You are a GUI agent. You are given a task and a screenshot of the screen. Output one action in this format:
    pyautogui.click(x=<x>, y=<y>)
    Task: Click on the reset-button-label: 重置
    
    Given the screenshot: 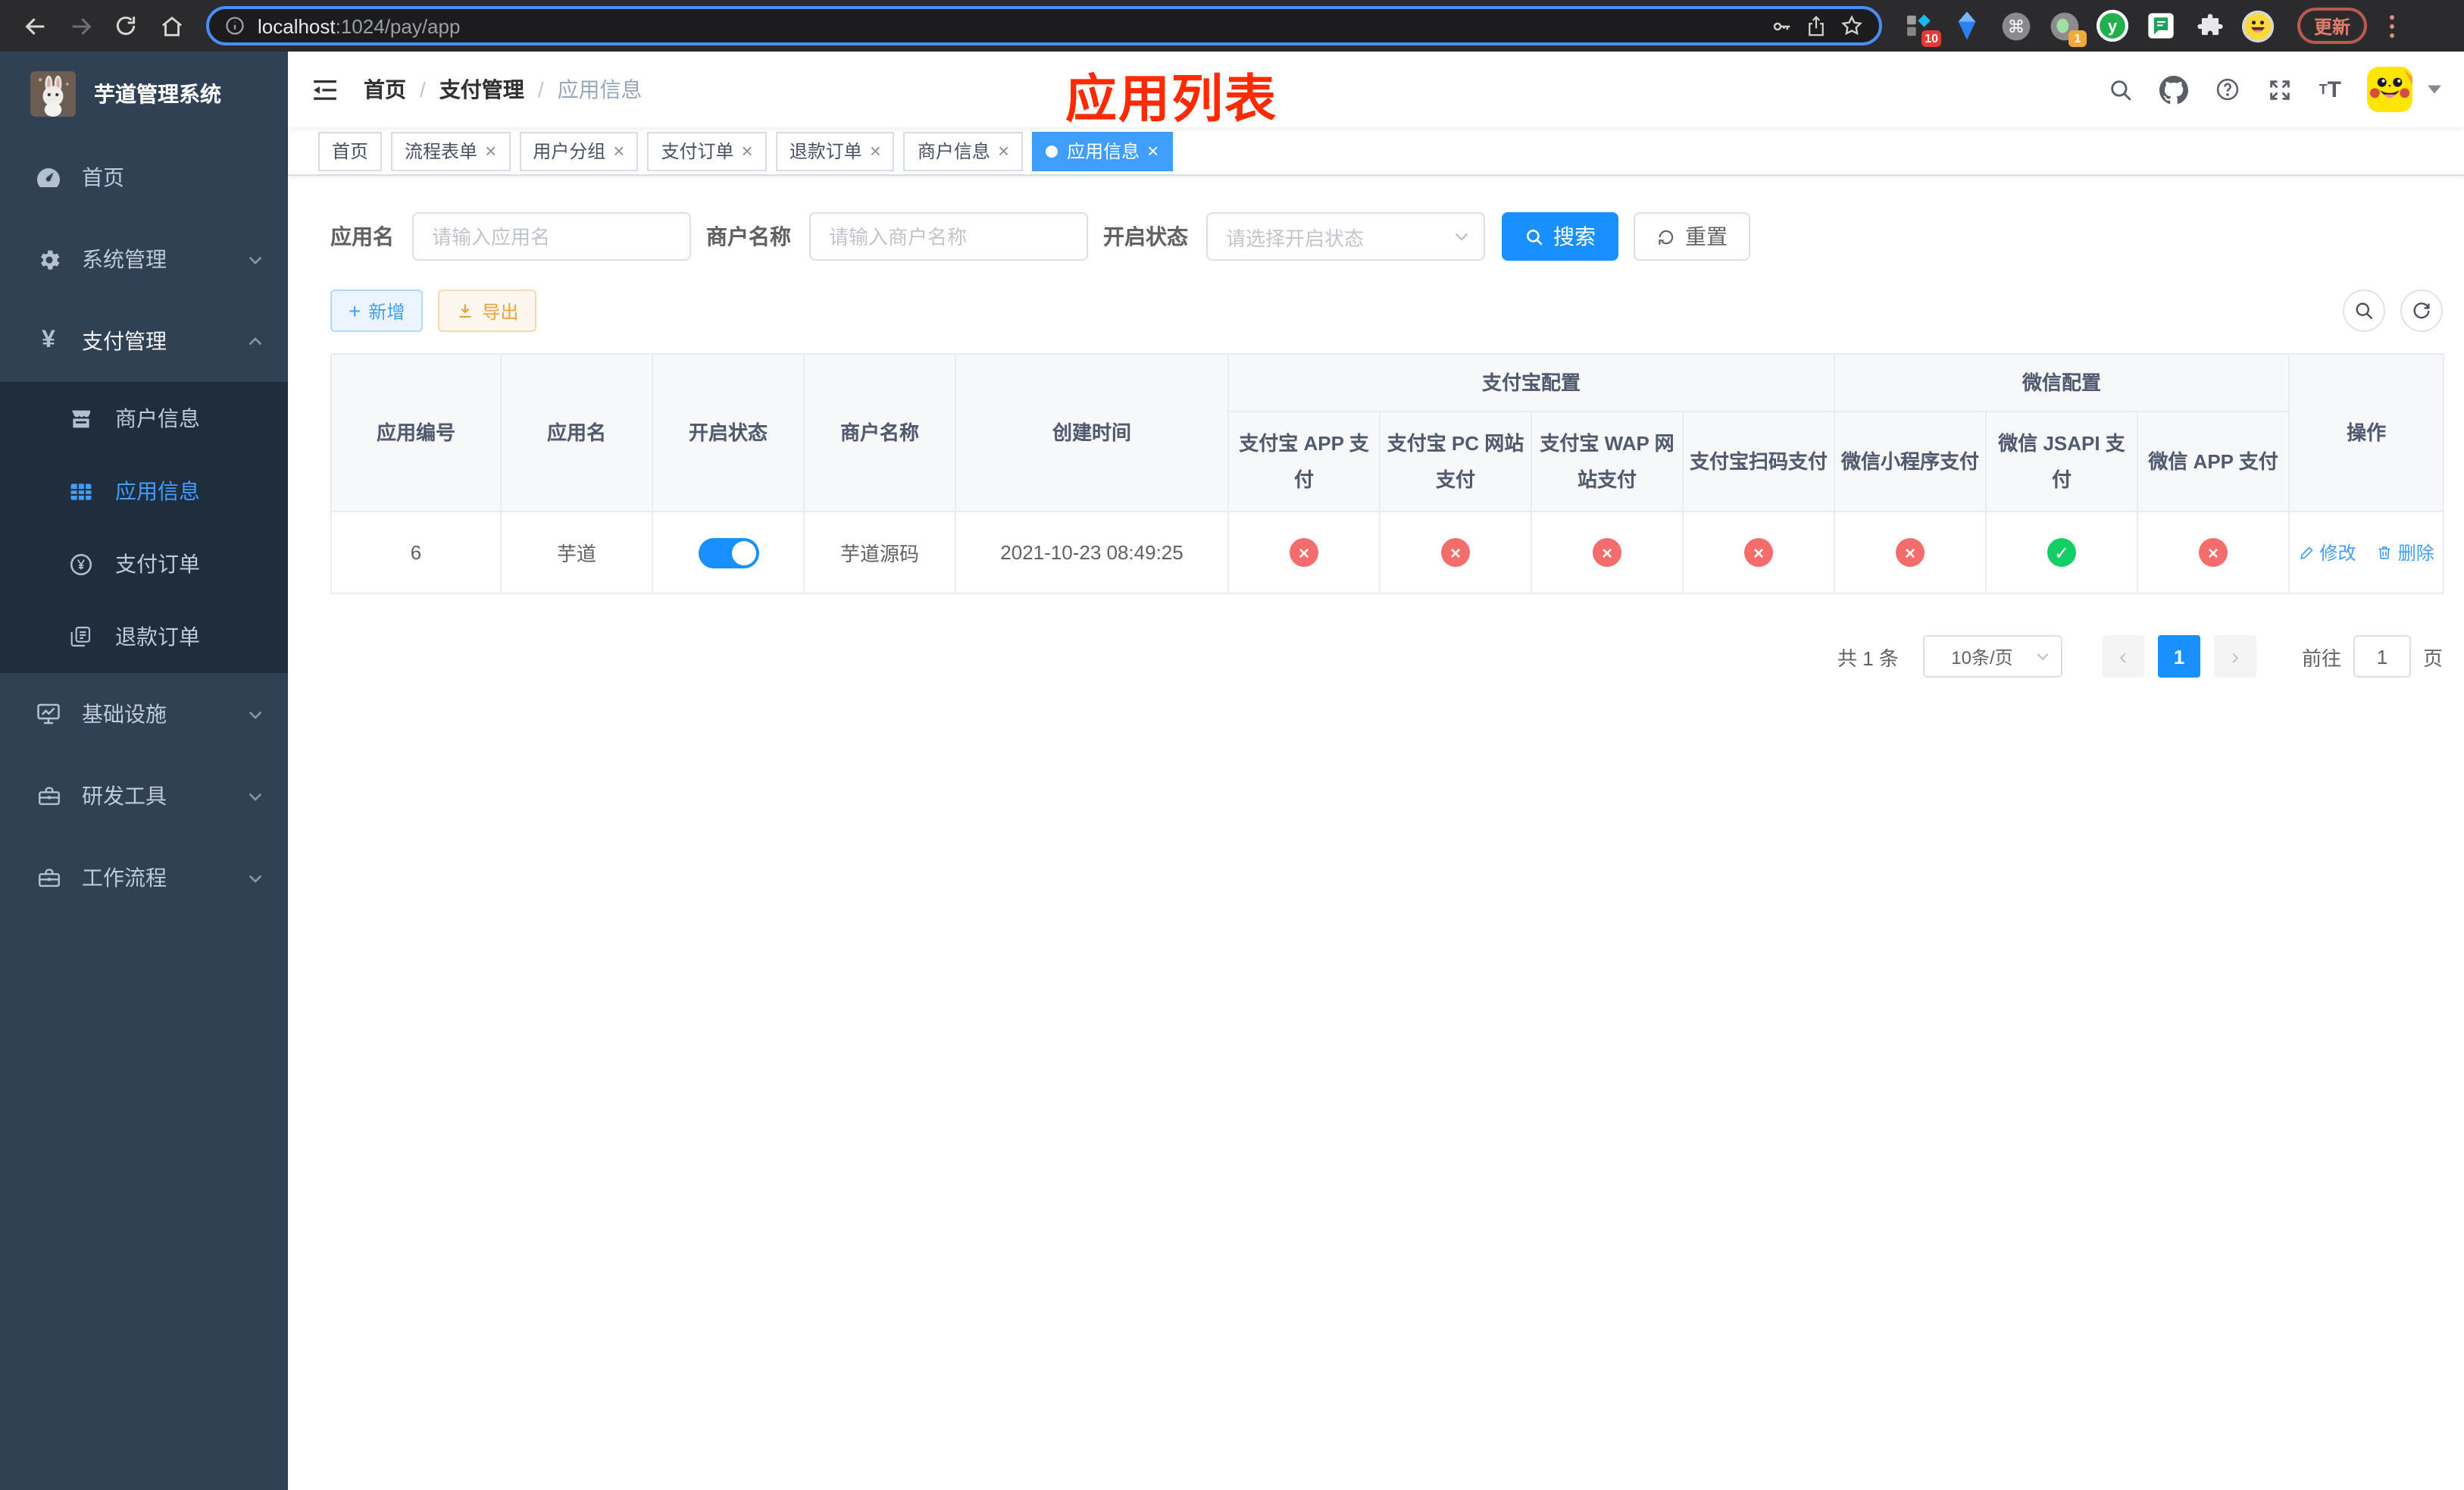 What is the action you would take?
    pyautogui.click(x=1706, y=236)
    